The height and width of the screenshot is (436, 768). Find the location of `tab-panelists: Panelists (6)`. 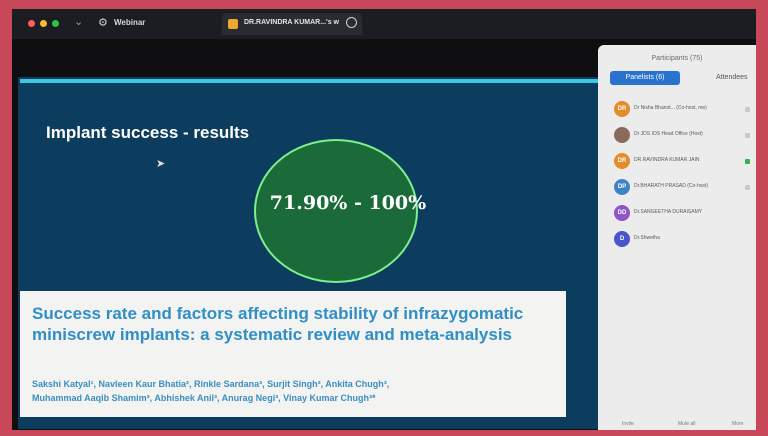

tab-panelists: Panelists (6) is located at coordinates (645, 78).